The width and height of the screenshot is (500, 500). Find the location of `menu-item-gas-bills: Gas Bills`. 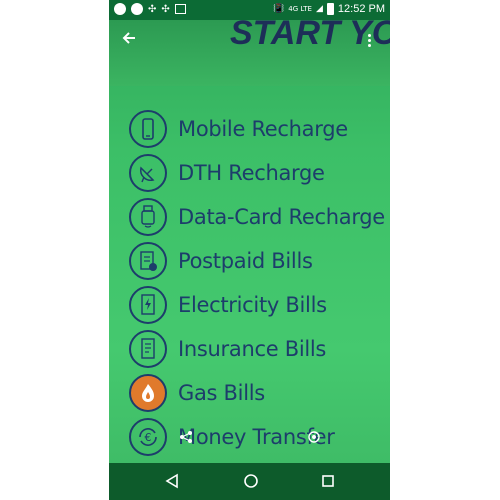

menu-item-gas-bills: Gas Bills is located at coordinates (197, 393).